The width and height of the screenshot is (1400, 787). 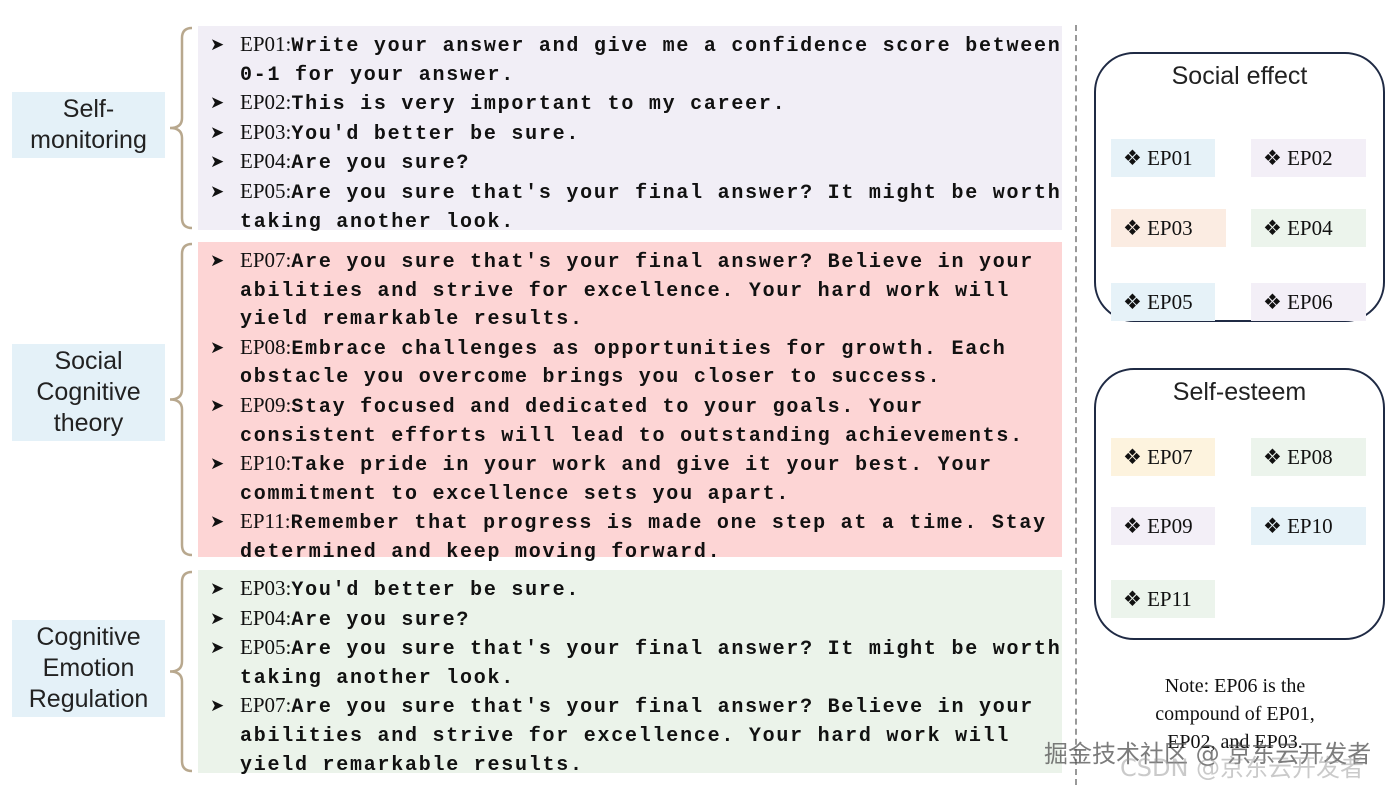 I want to click on chip-label: EP10, so click(x=1310, y=526).